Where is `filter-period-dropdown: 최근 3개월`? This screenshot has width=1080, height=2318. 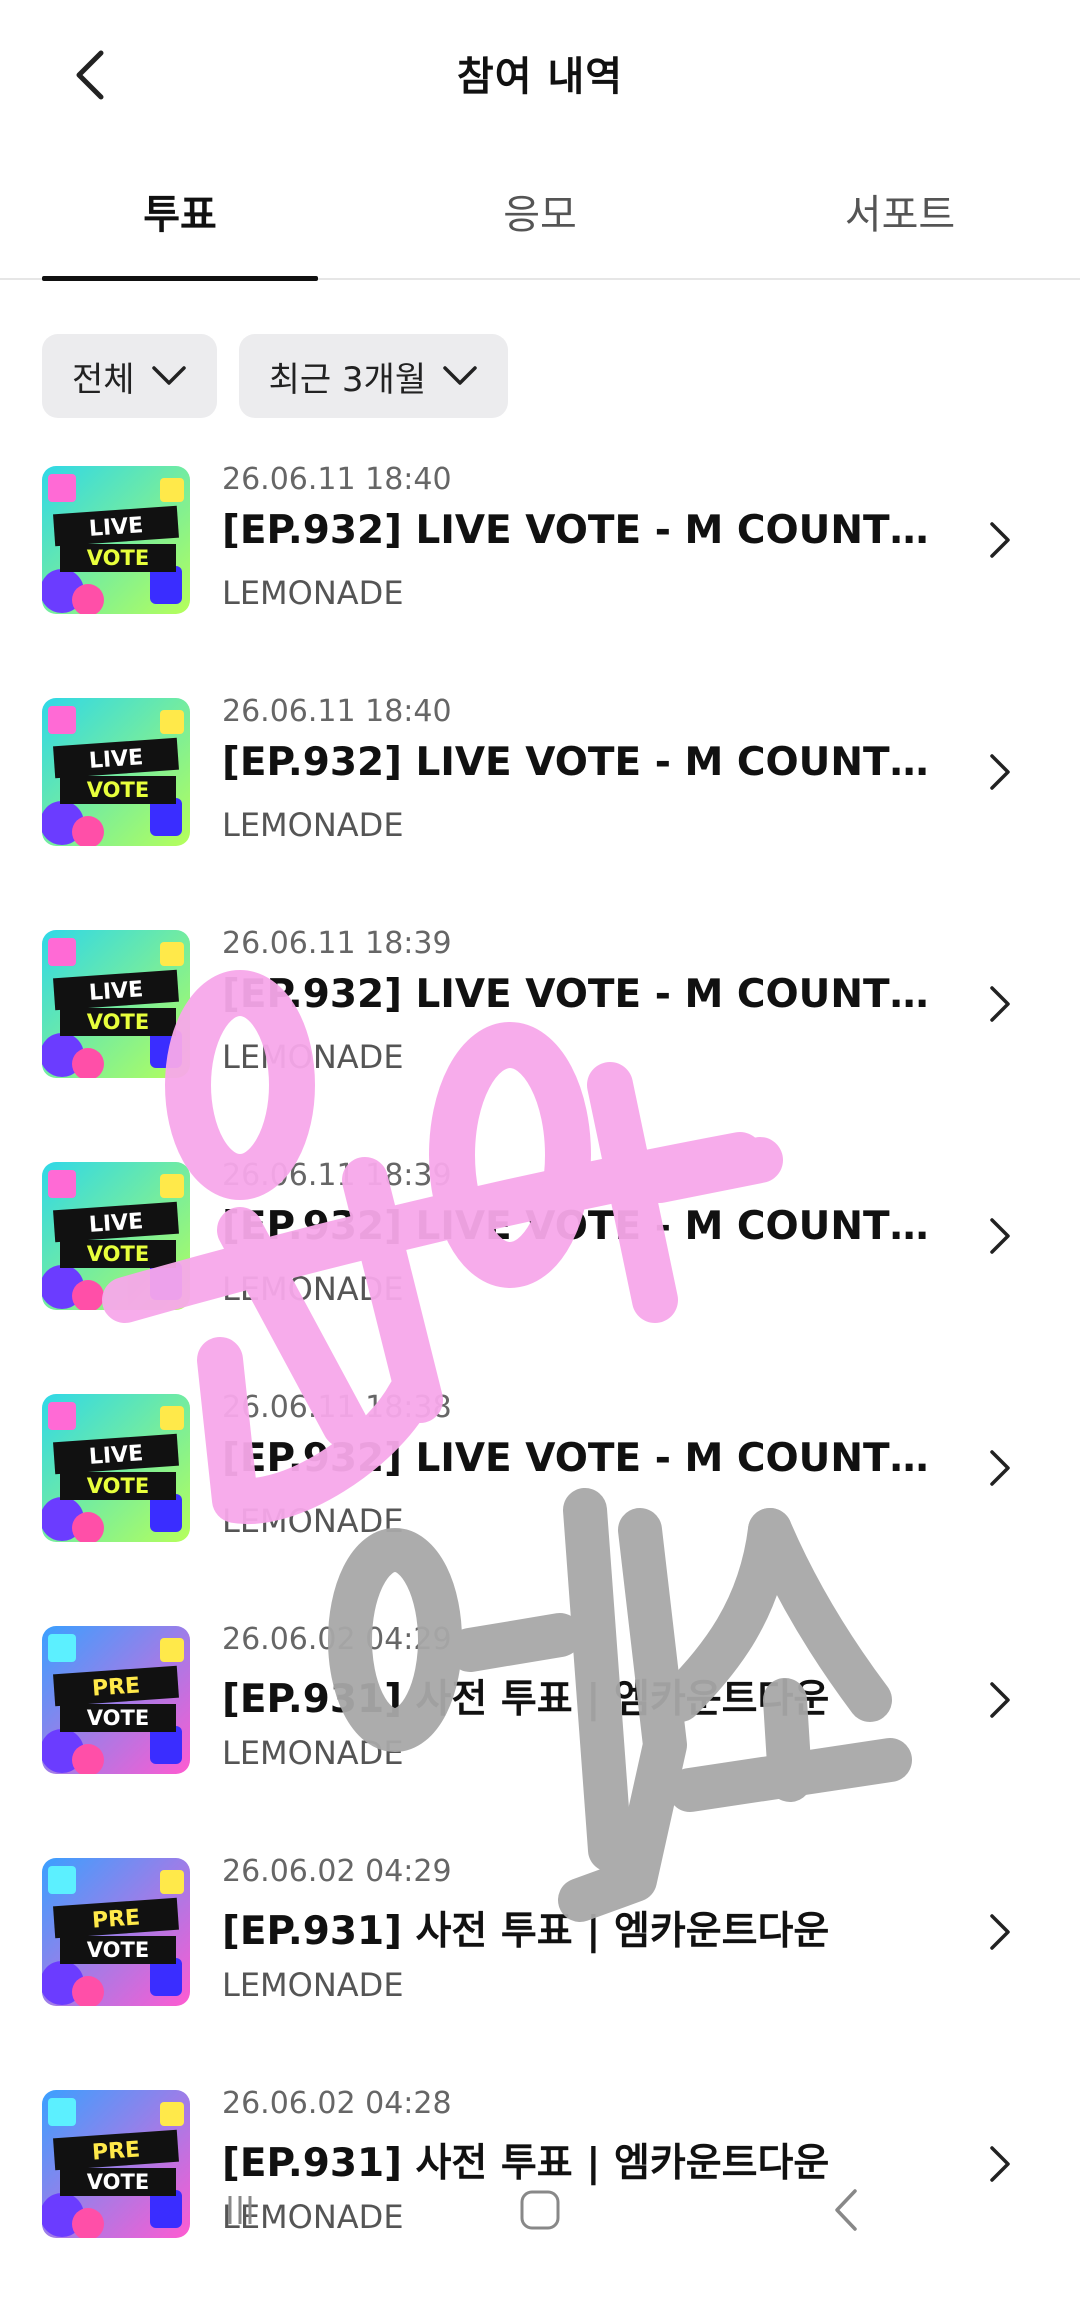
filter-period-dropdown: 최근 3개월 is located at coordinates (373, 376).